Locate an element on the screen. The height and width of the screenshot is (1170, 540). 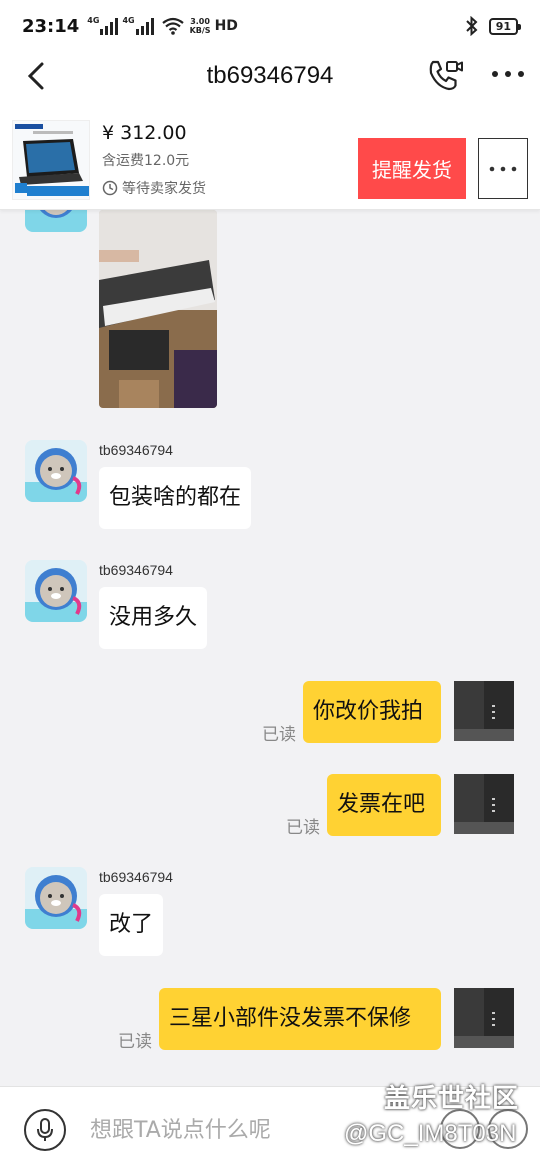
speed-unit: KB/S is located at coordinates (200, 30).